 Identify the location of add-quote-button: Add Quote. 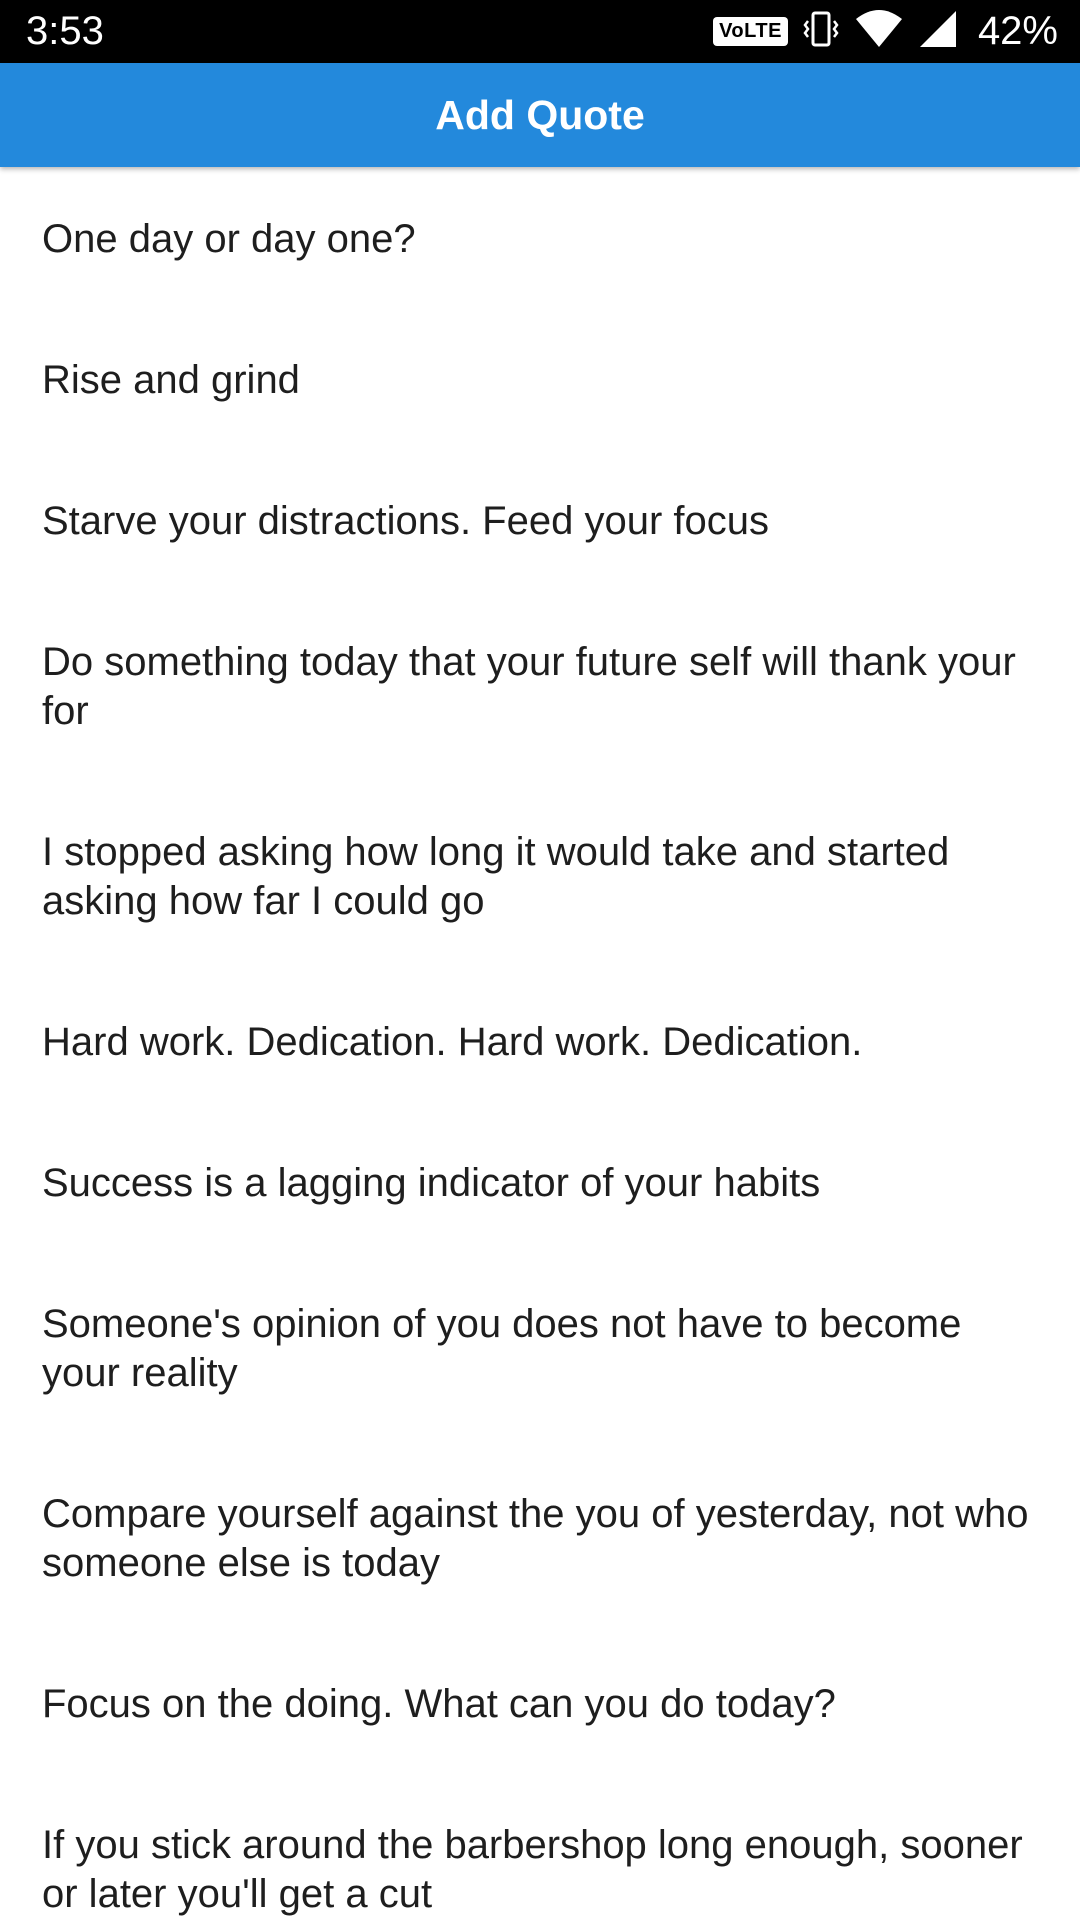
(540, 115).